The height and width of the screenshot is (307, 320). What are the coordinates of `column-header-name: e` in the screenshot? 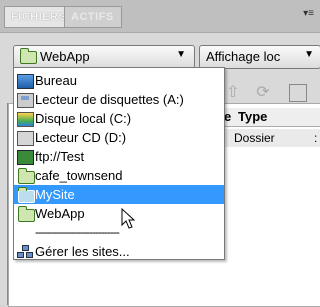 It's located at (227, 116).